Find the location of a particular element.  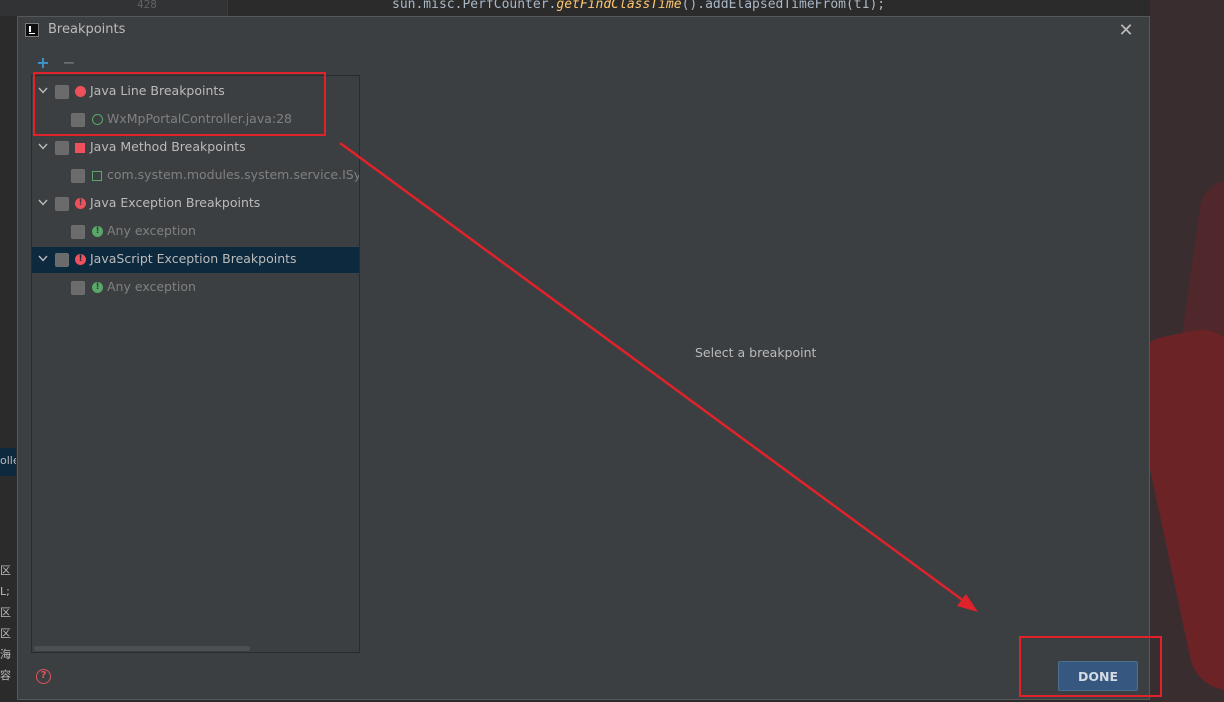

done-button: DONE is located at coordinates (1098, 676).